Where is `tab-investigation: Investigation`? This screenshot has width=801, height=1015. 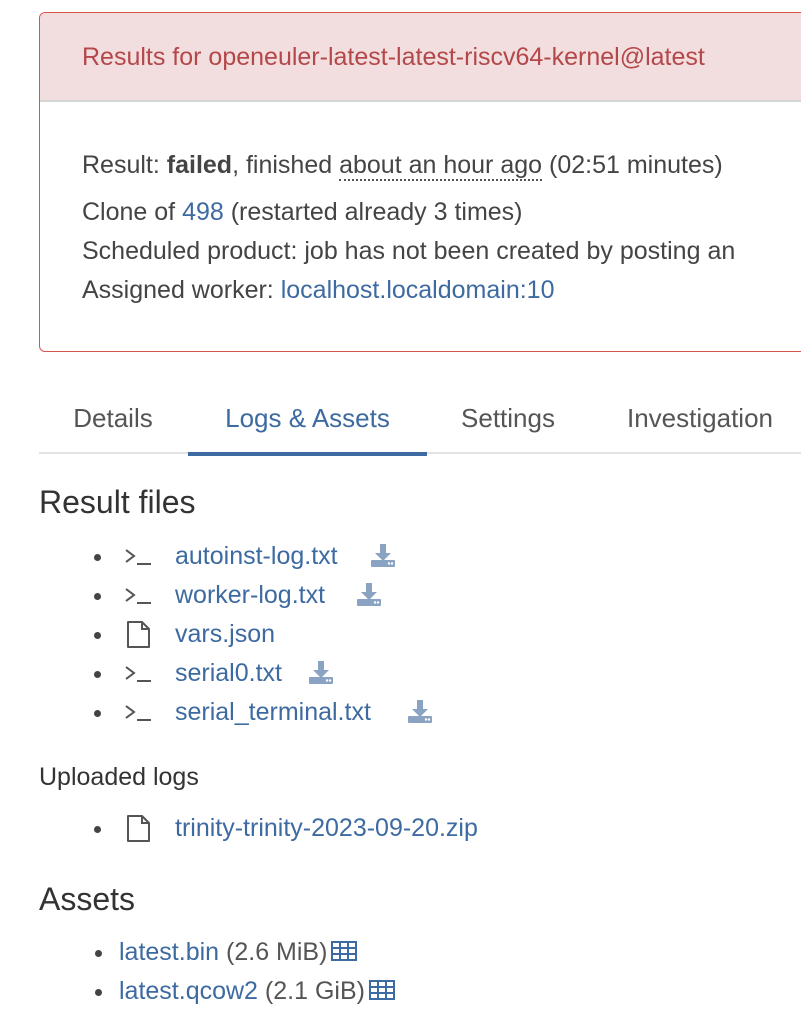 tab-investigation: Investigation is located at coordinates (700, 418).